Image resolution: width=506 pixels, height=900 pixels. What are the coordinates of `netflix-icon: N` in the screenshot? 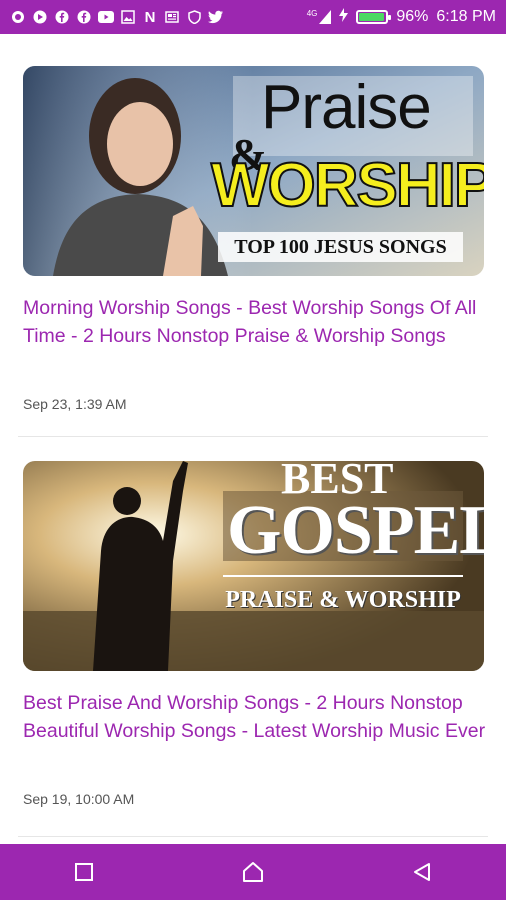 It's located at (150, 17).